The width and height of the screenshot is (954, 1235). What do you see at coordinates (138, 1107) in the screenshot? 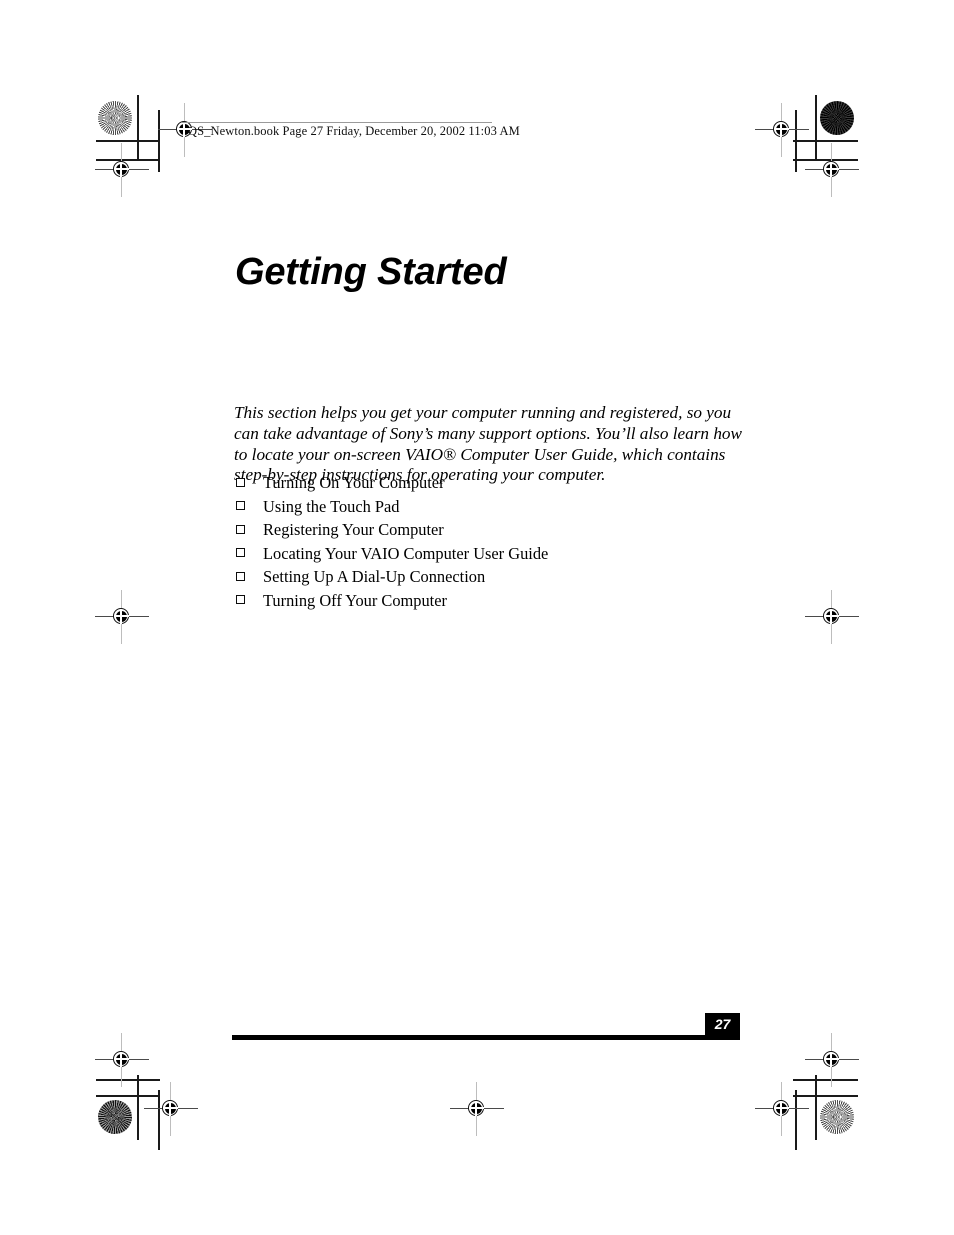
I see `crop-mark-bottom-left-vertical-outer` at bounding box center [138, 1107].